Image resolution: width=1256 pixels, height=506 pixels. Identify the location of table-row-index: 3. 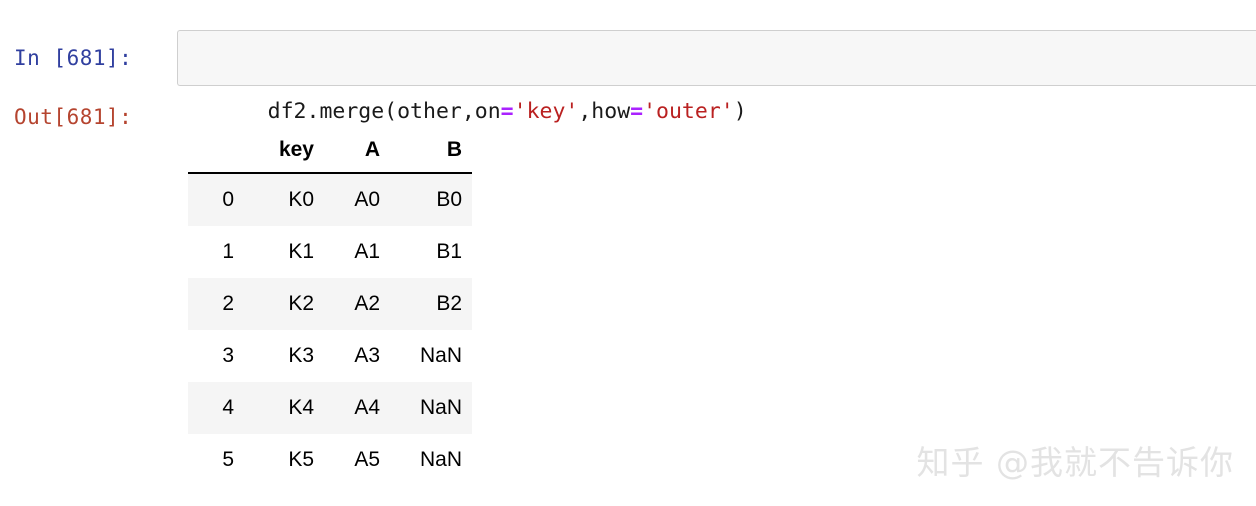
(213, 356).